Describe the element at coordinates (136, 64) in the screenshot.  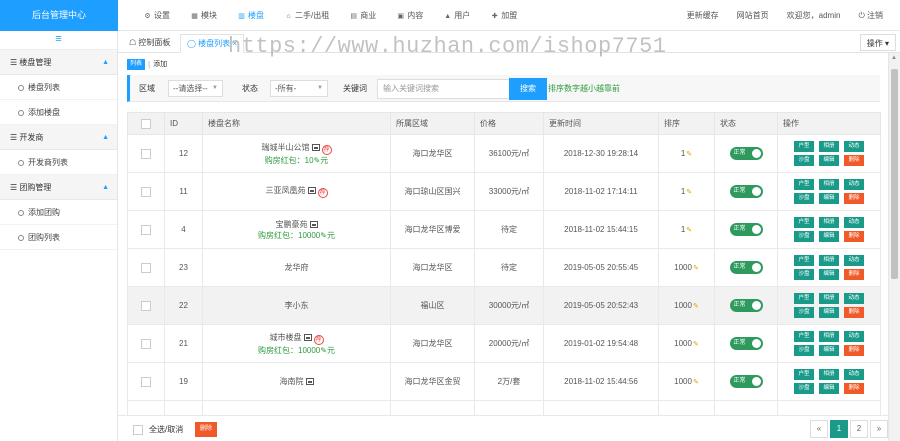
I see `list-button: 列表` at that location.